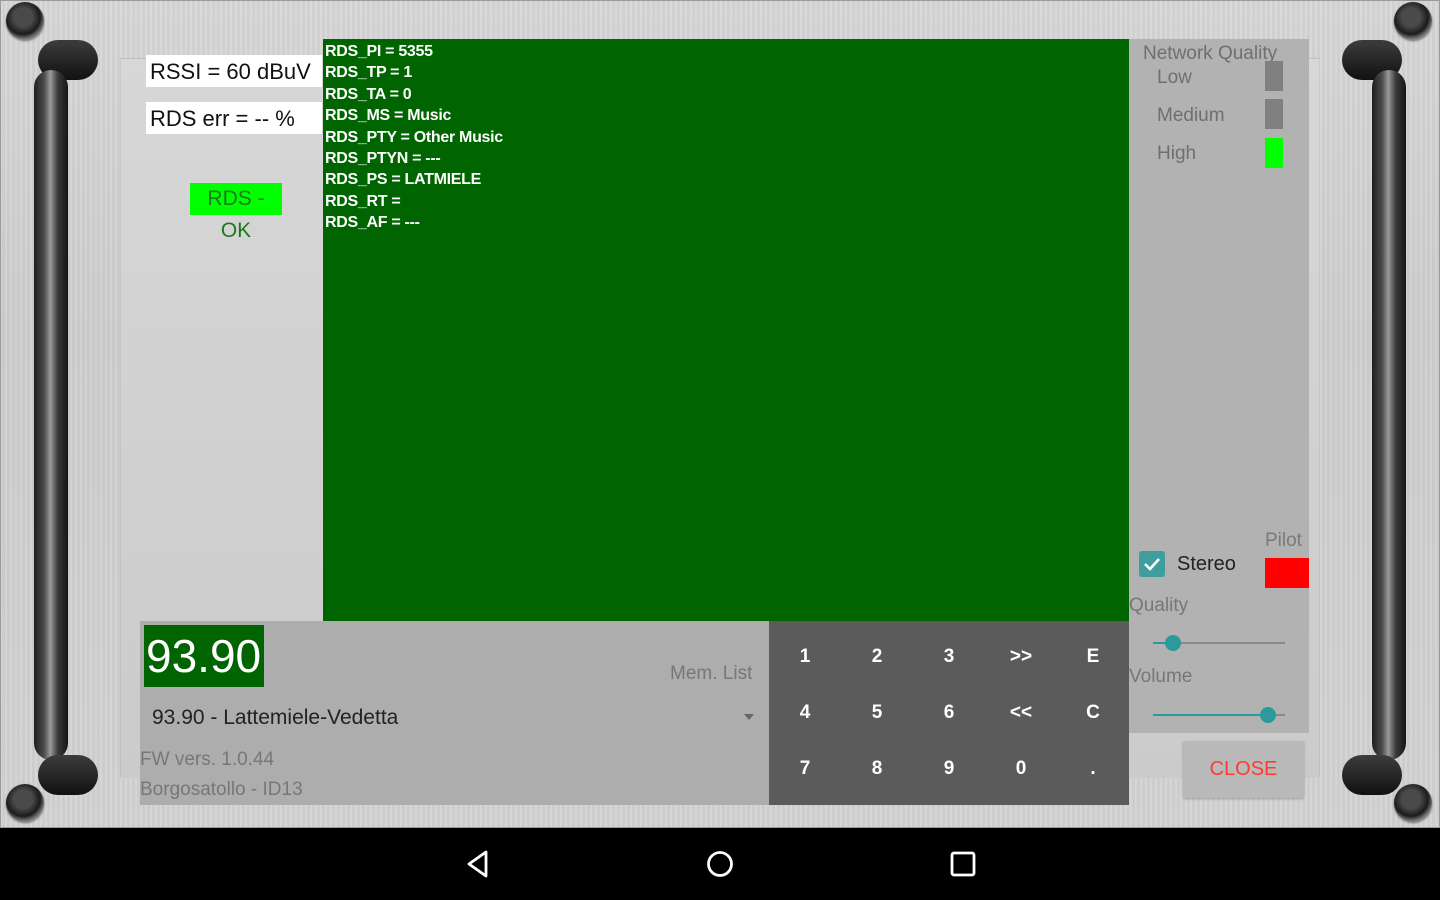 This screenshot has width=1440, height=900. Describe the element at coordinates (236, 212) in the screenshot. I see `rds-status-badge: RDS - OK` at that location.